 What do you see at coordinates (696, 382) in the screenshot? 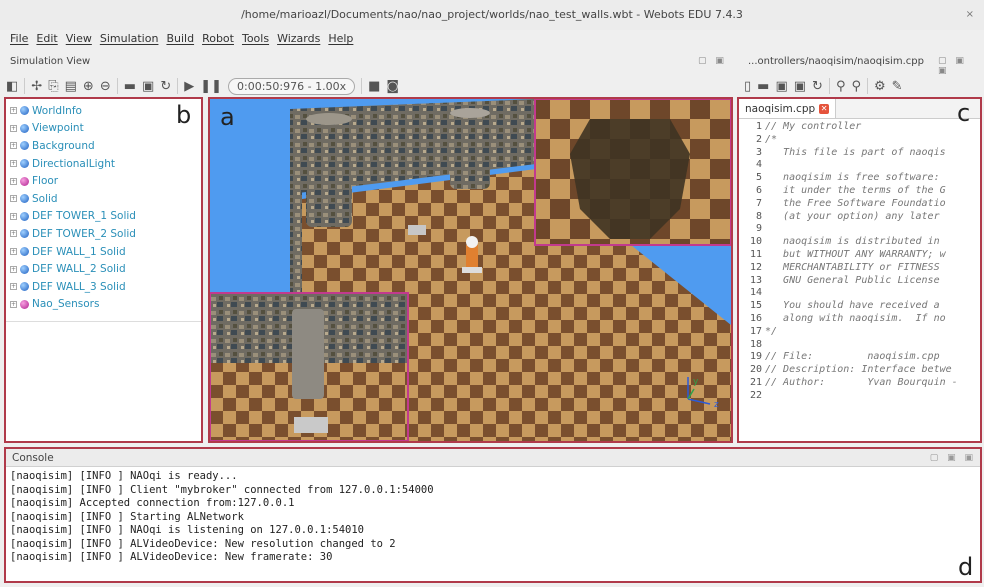
I see `axis-y-label: y` at bounding box center [696, 382].